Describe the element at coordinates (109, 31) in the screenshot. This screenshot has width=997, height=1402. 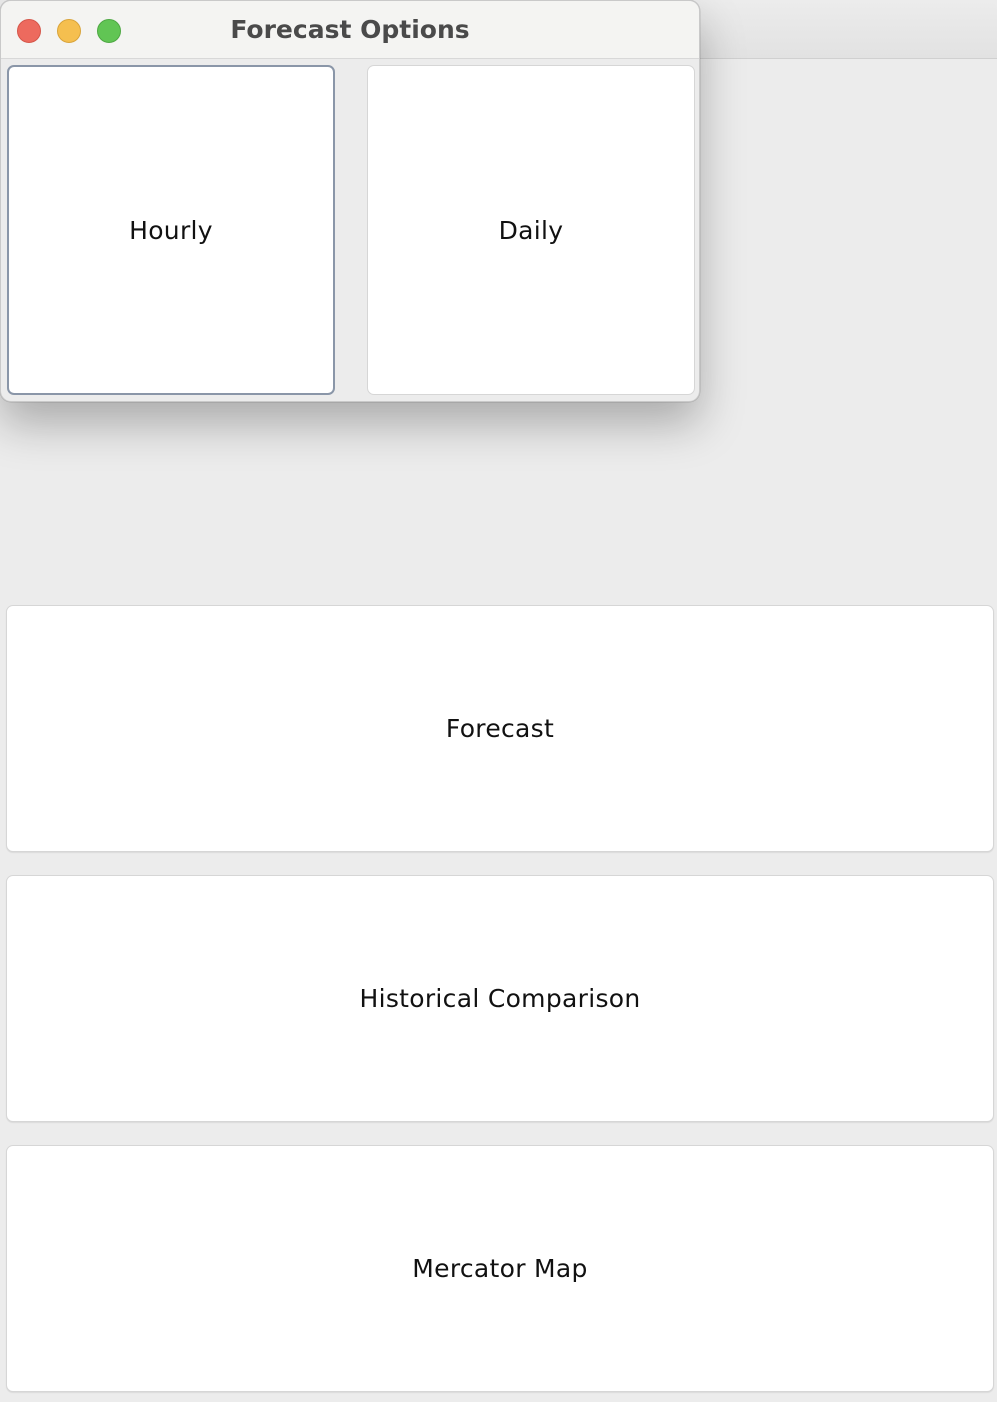
I see `maximize-window-button` at that location.